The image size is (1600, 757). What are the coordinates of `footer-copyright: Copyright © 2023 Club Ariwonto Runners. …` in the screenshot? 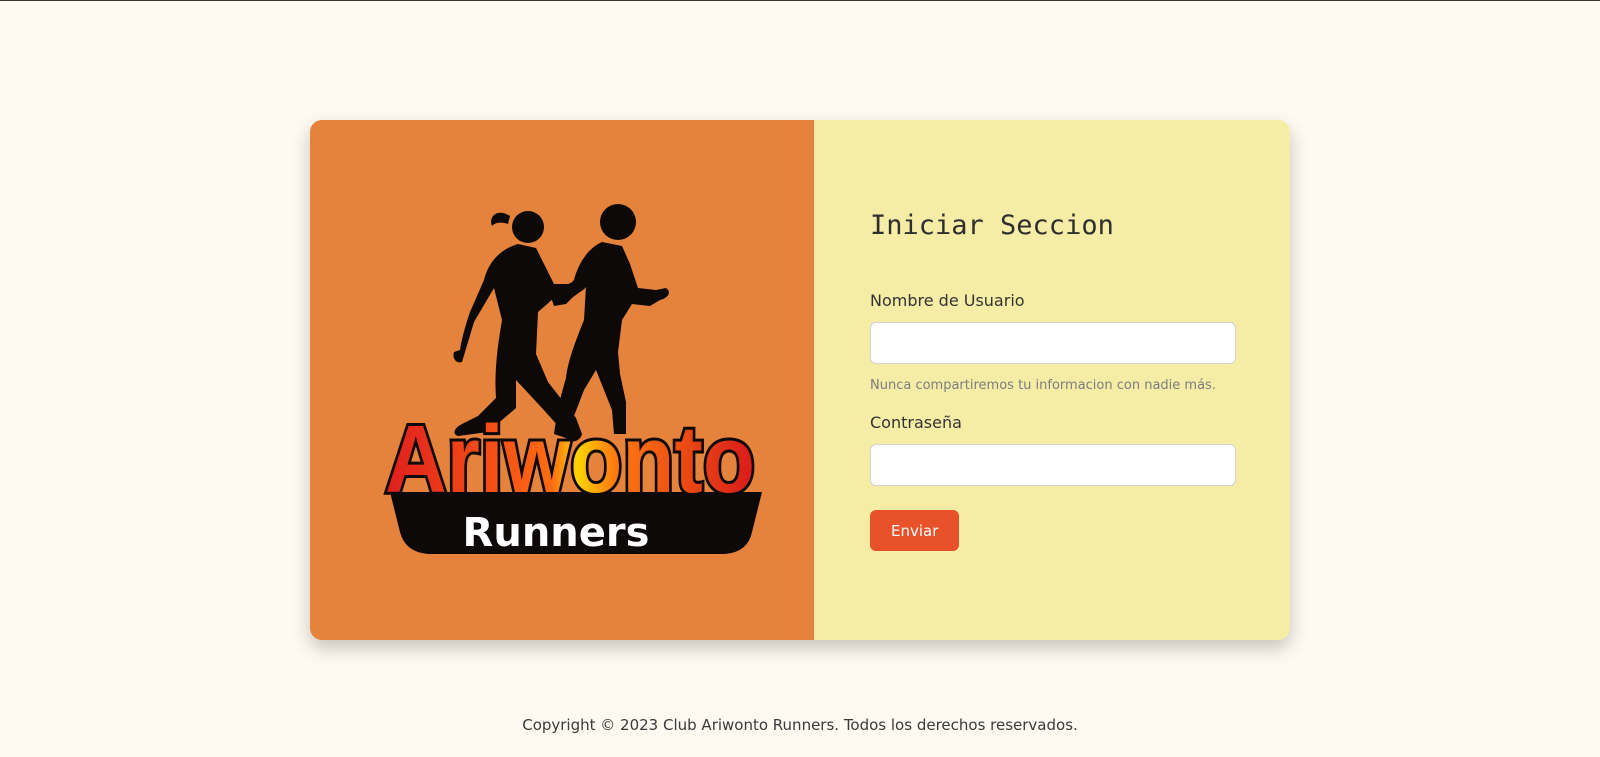 It's located at (800, 725).